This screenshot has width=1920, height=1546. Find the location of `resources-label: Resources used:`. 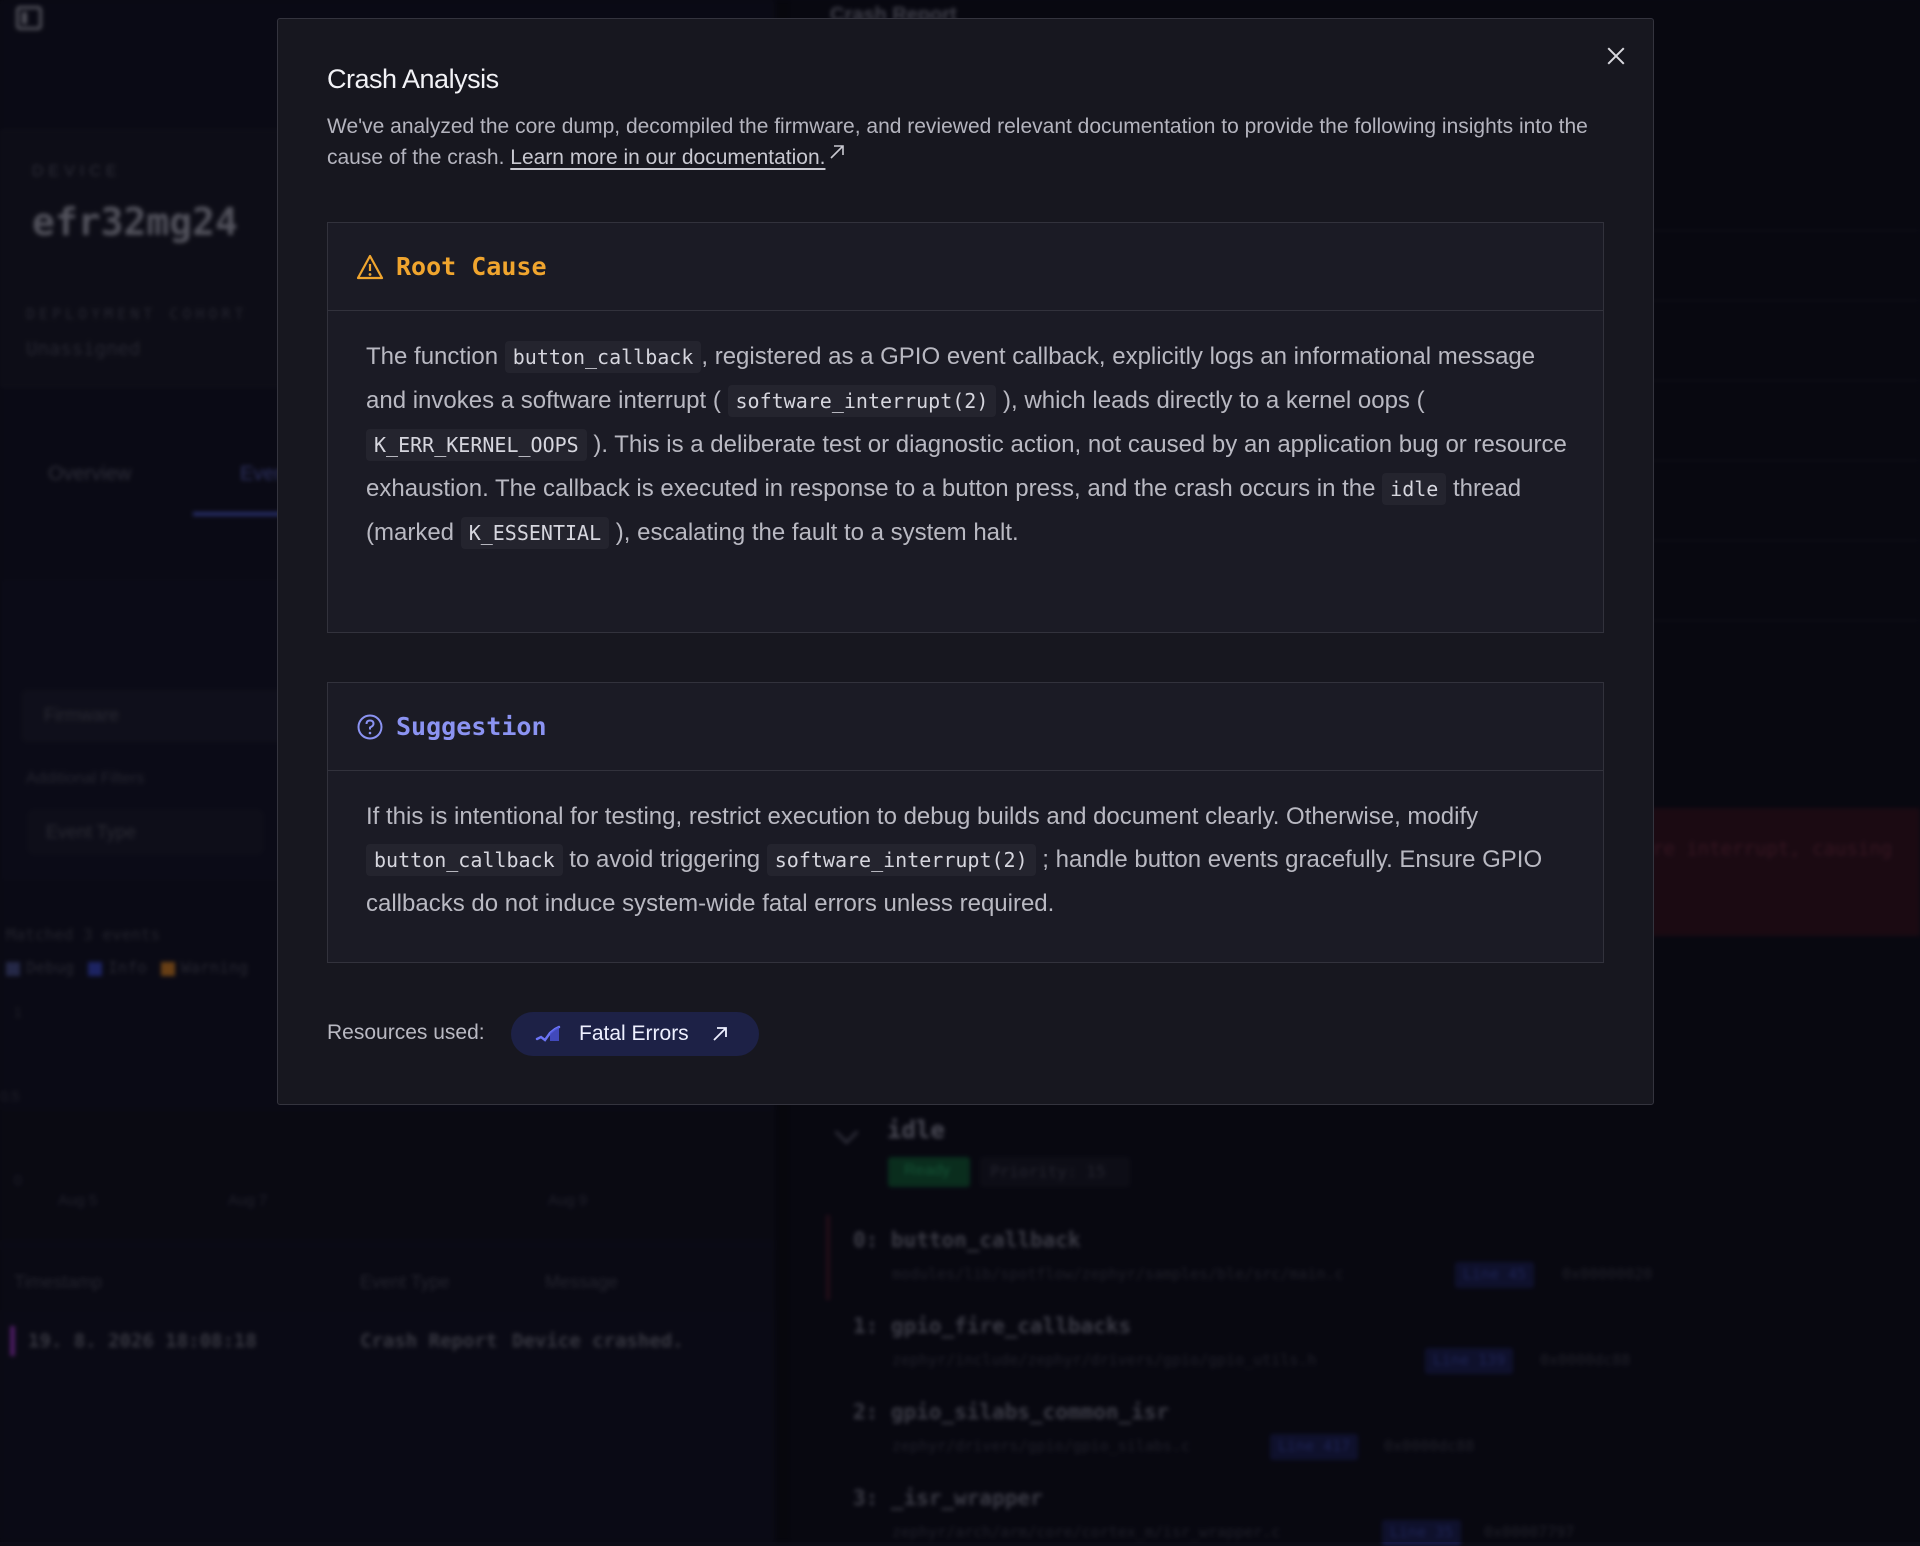

resources-label: Resources used: is located at coordinates (406, 1032).